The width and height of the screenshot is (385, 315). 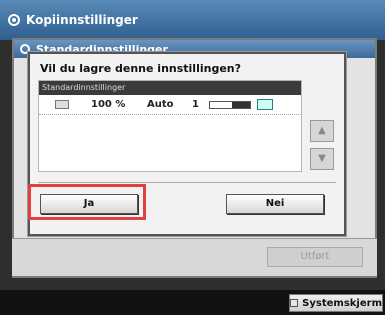 I want to click on yes-button-highlight, so click(x=87, y=202).